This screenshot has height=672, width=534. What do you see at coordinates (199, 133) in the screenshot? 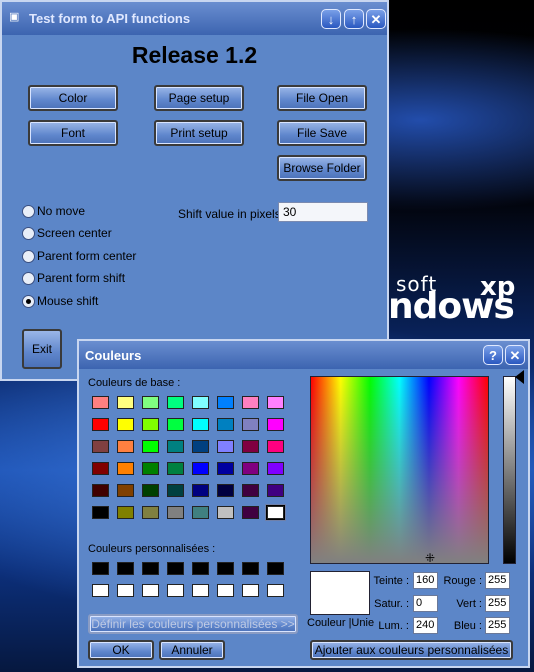
I see `print-setup-button: Print setup` at bounding box center [199, 133].